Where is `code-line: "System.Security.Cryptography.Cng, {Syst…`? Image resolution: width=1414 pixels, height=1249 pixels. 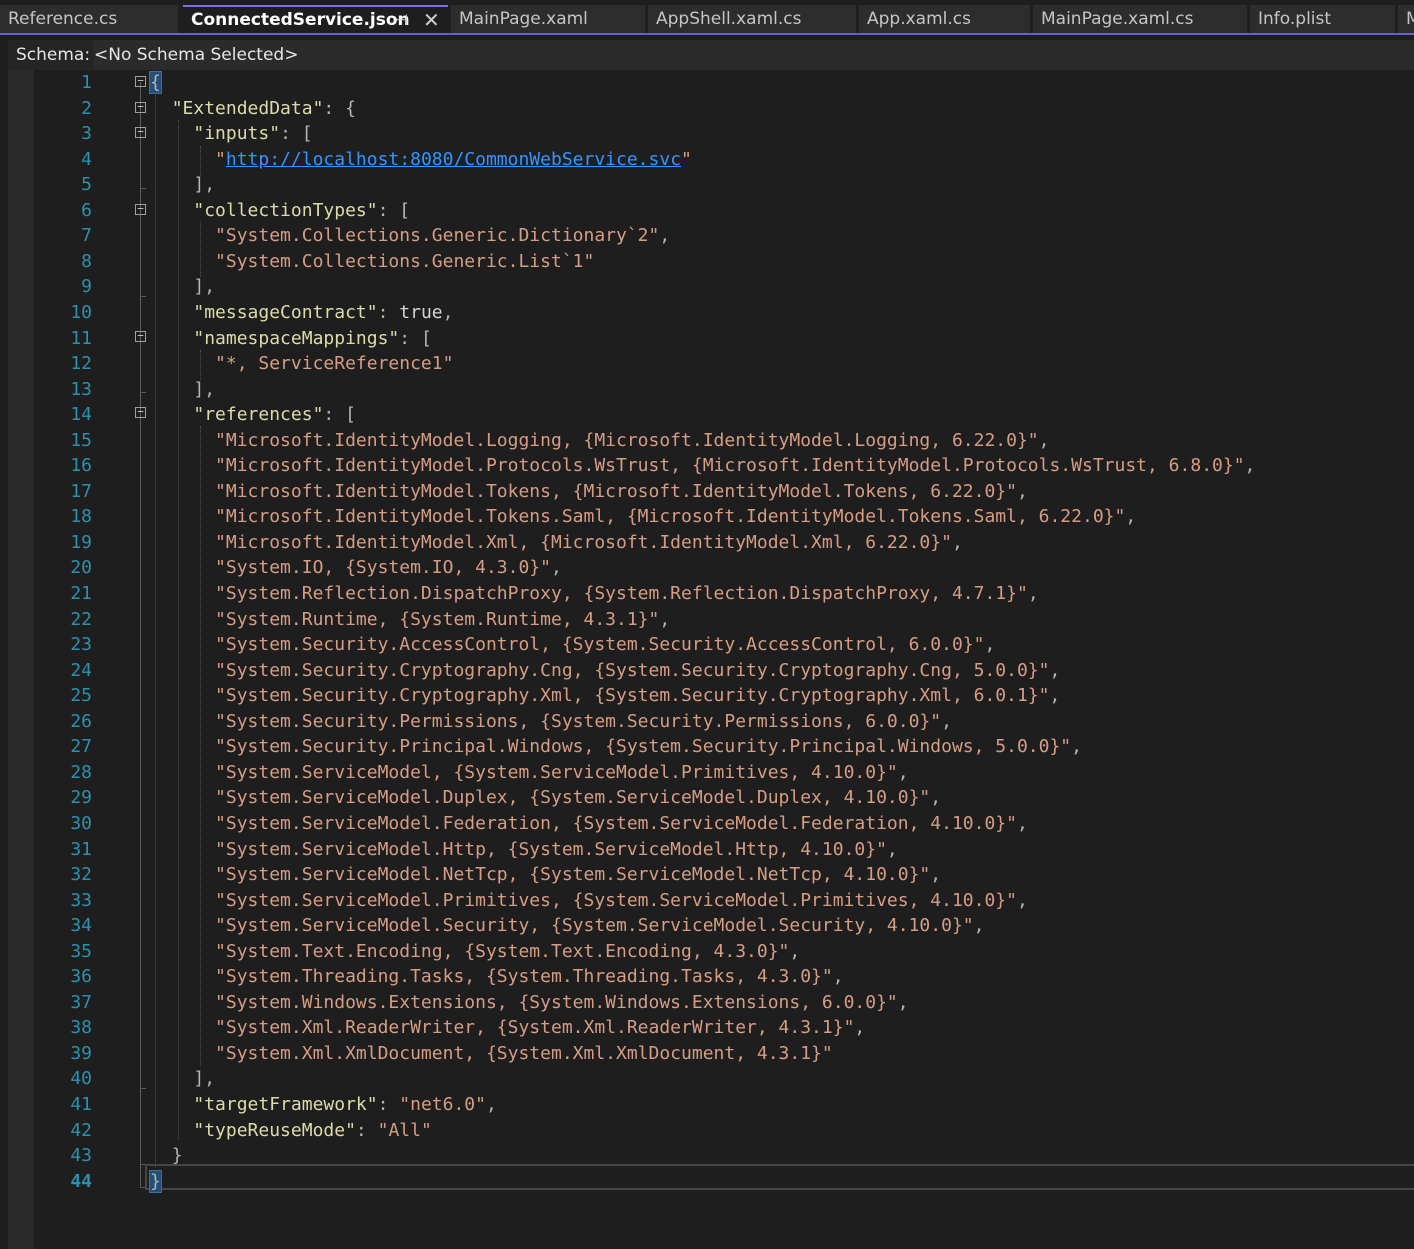
code-line: "System.Security.Cryptography.Cng, {Syst… is located at coordinates (605, 670).